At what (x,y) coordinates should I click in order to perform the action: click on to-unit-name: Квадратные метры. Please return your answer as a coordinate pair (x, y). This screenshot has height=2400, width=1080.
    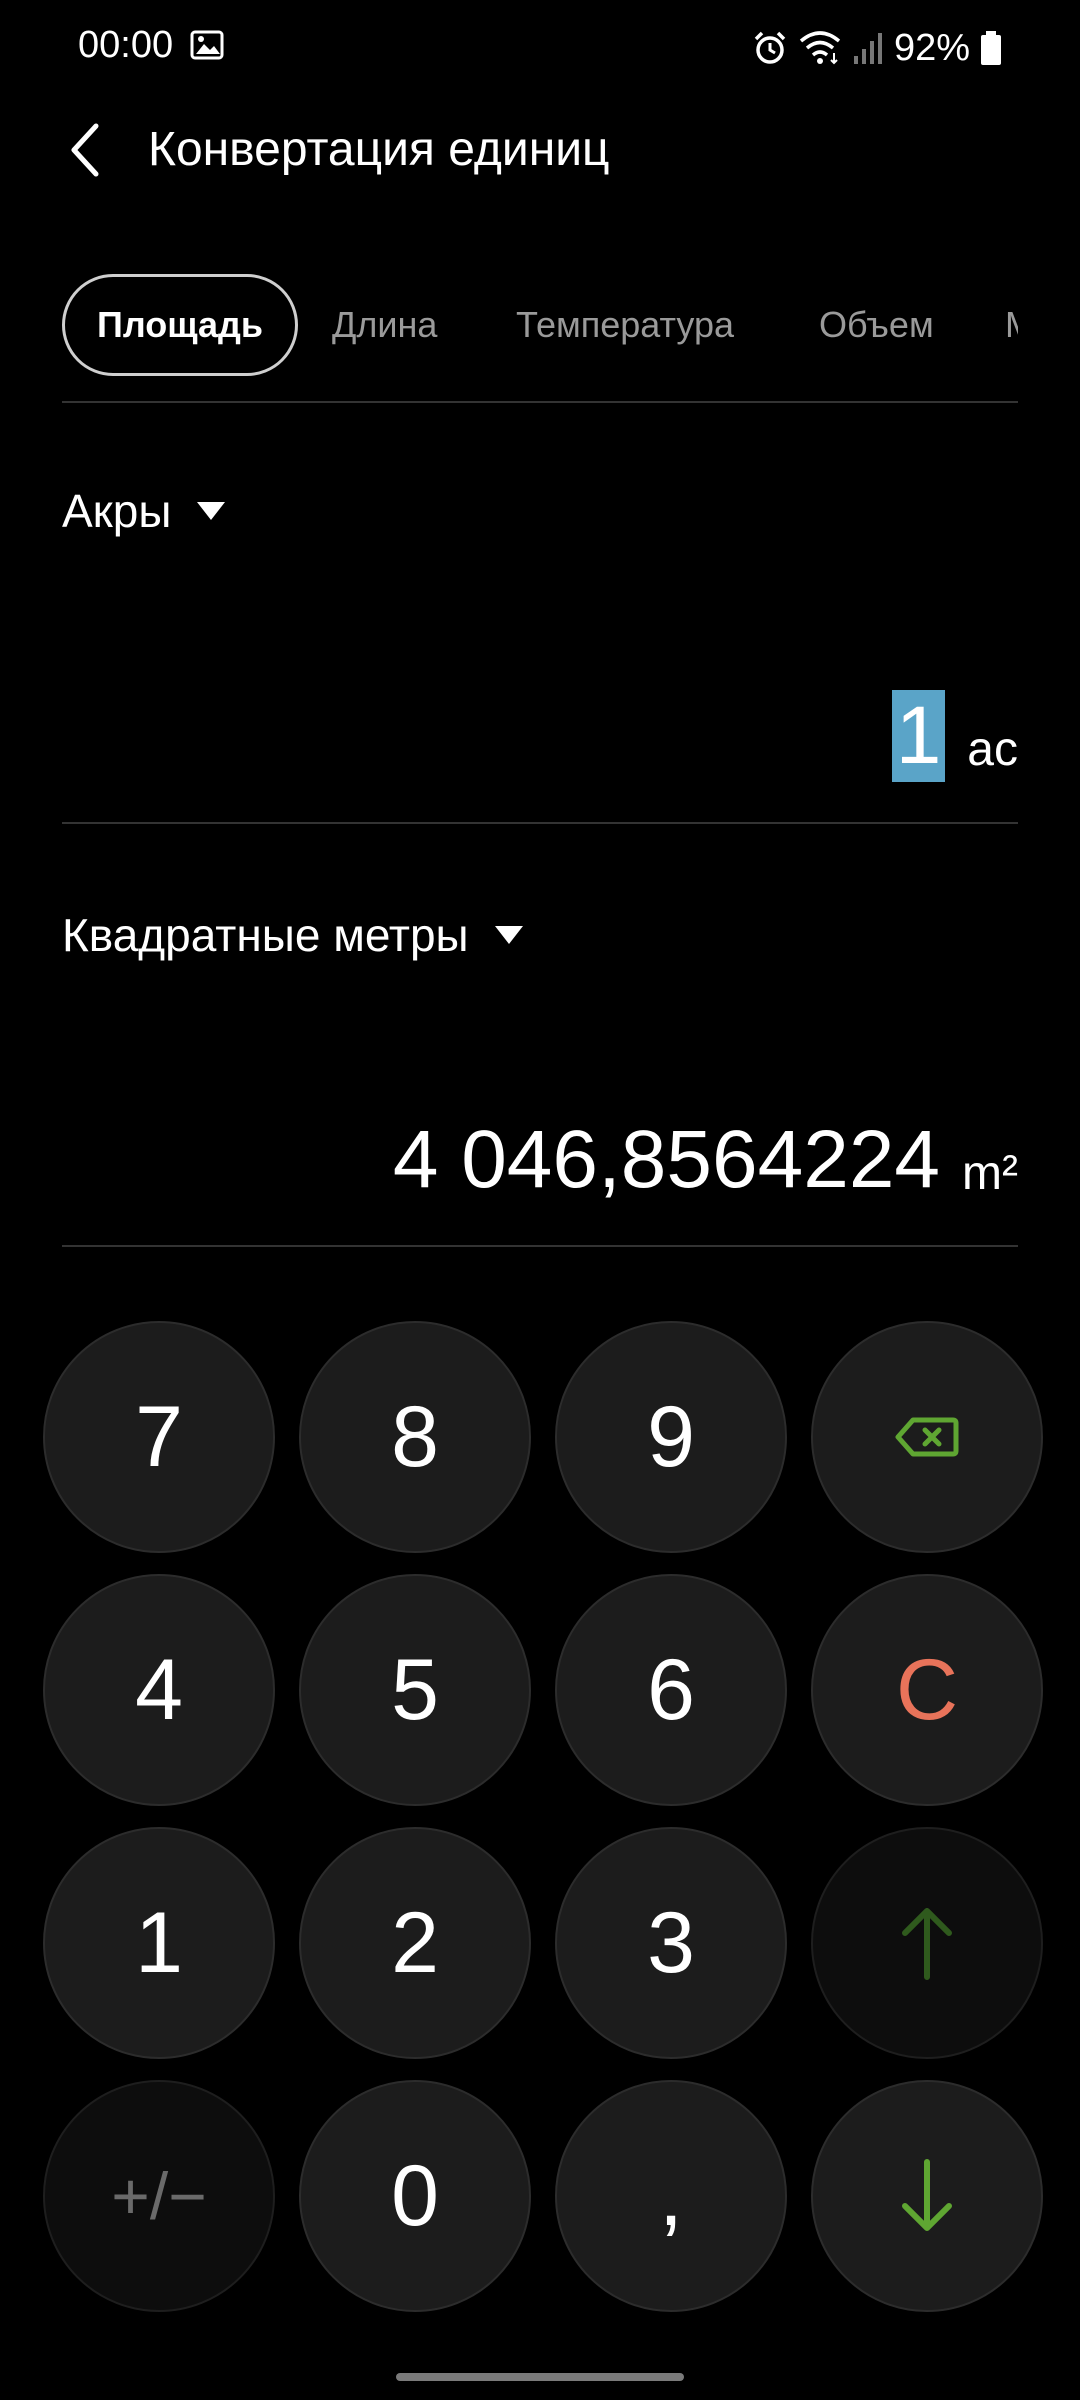
    Looking at the image, I should click on (265, 935).